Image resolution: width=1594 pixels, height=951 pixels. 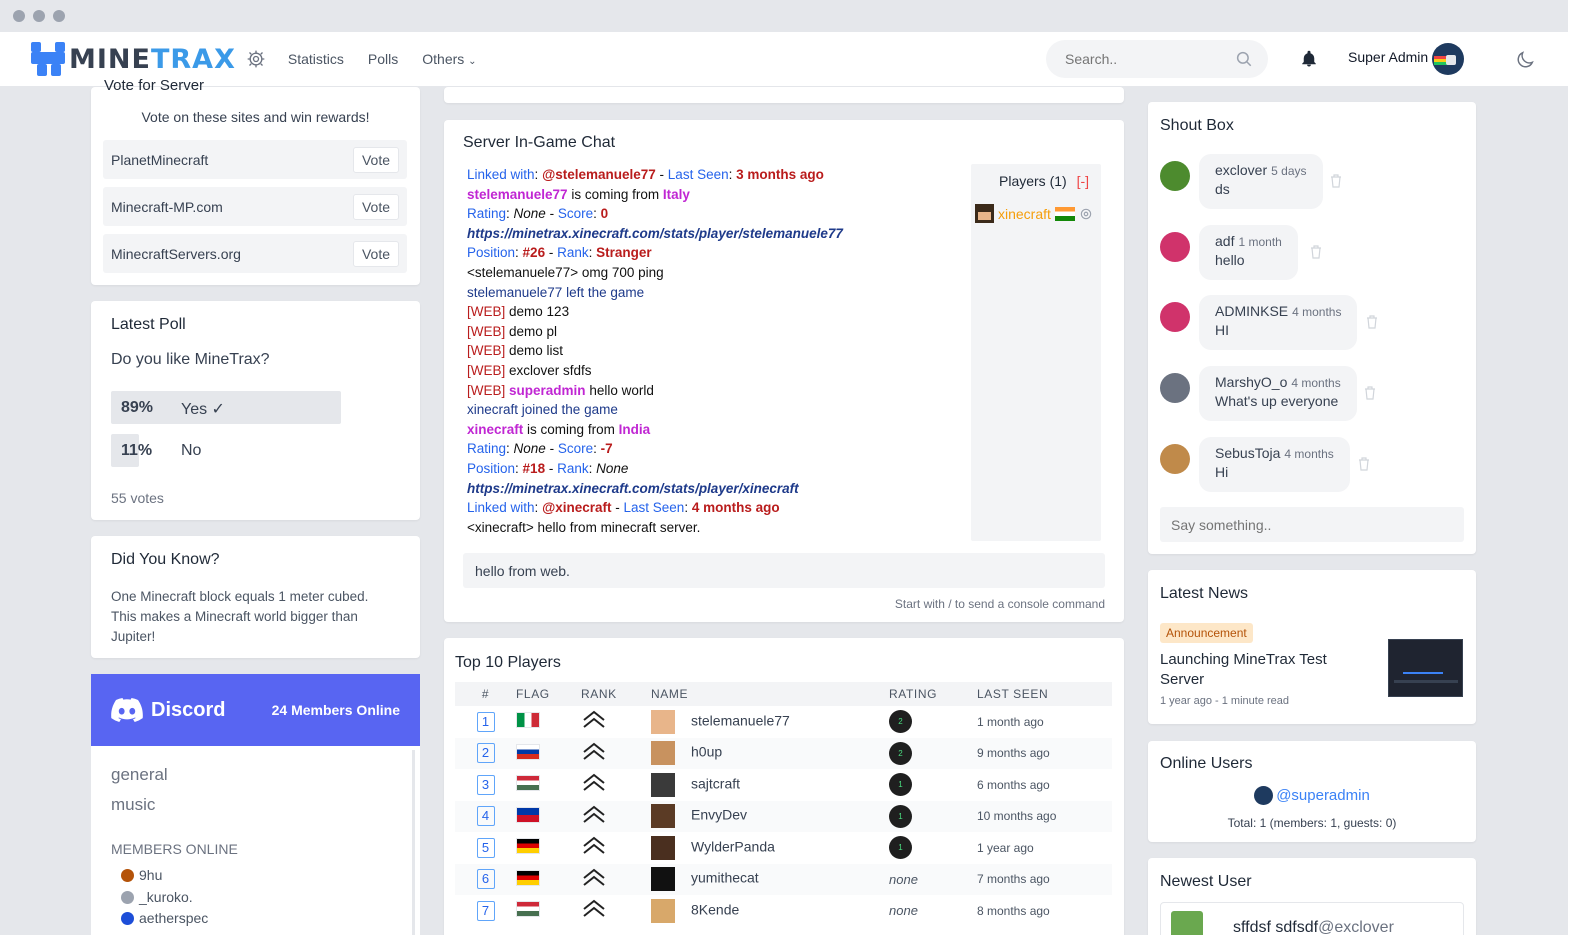 I want to click on shout-user: ADMINKSE, so click(x=1251, y=311).